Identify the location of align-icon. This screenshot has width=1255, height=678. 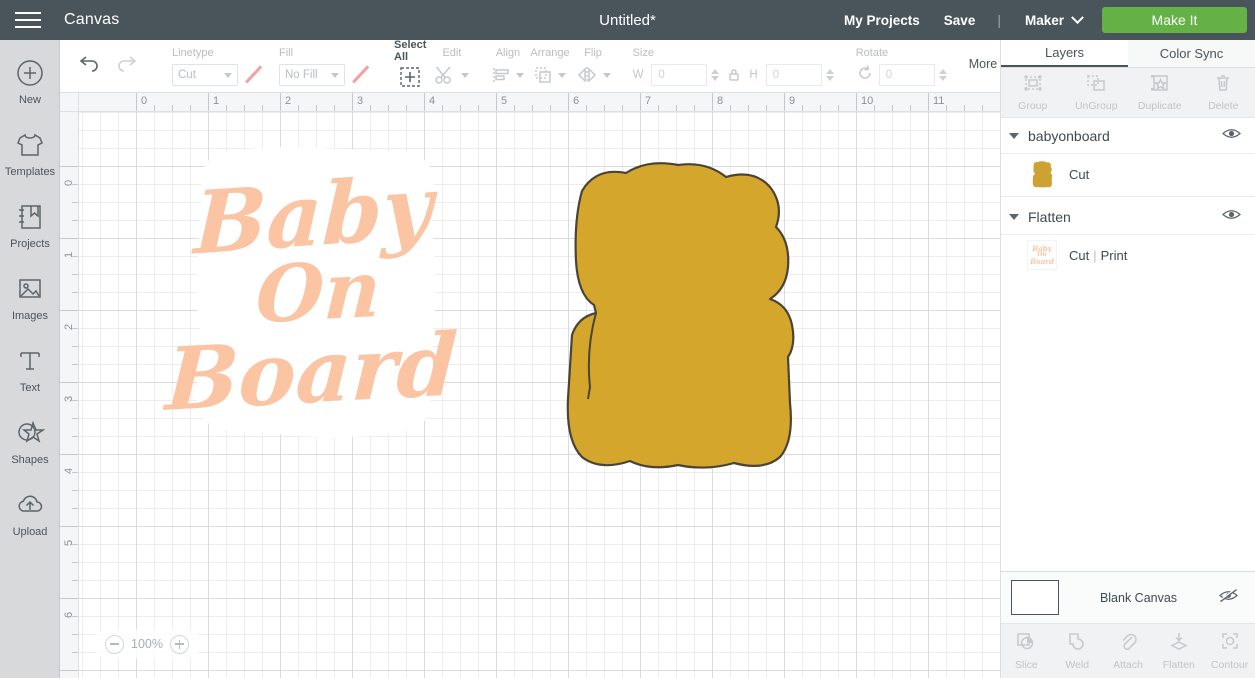
(508, 75).